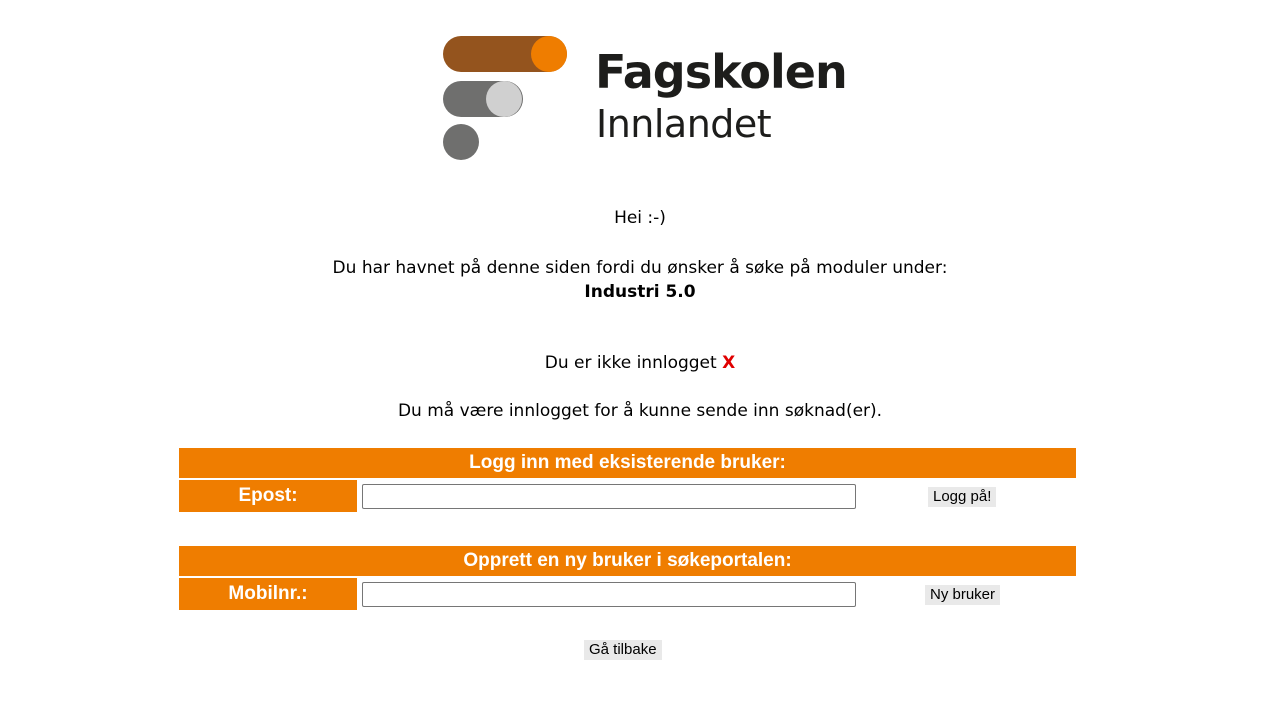 This screenshot has height=720, width=1280. Describe the element at coordinates (640, 218) in the screenshot. I see `greeting: Hei :-)` at that location.